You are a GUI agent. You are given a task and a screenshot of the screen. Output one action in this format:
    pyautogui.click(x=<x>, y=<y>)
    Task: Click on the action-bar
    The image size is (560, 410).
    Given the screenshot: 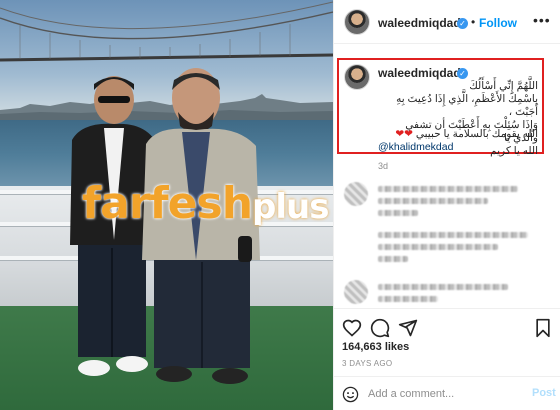 What is the action you would take?
    pyautogui.click(x=447, y=326)
    